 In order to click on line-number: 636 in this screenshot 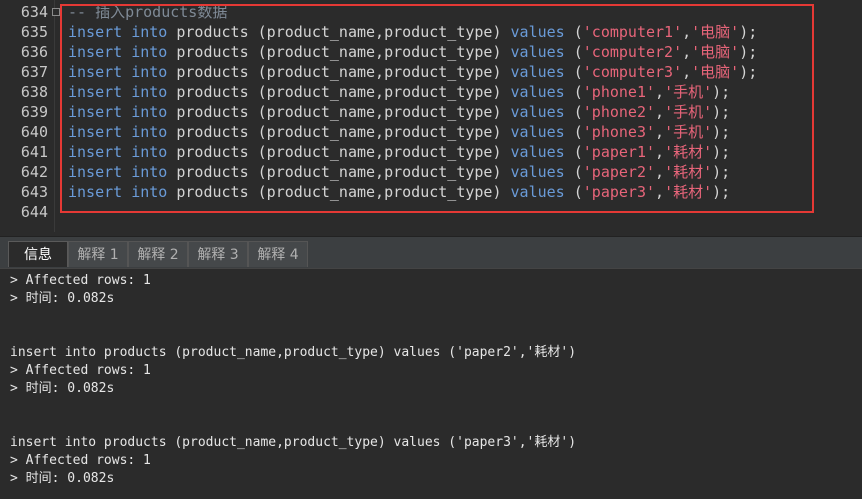, I will do `click(34, 52)`.